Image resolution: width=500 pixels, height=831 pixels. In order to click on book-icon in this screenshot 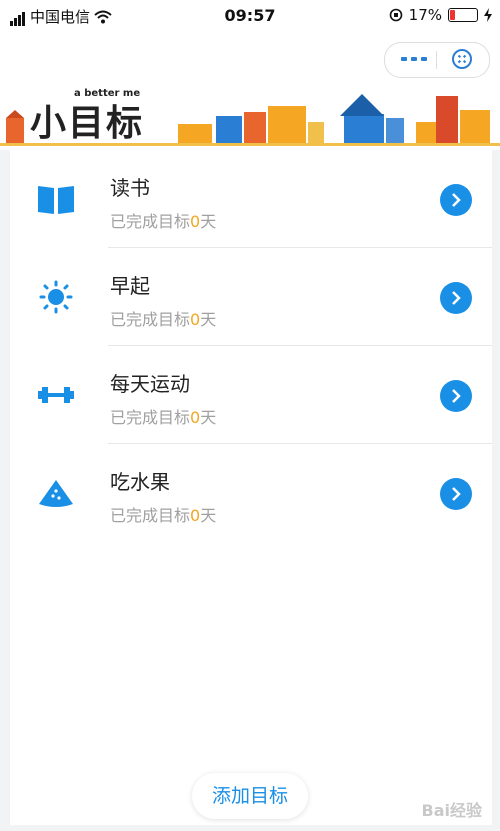, I will do `click(56, 200)`.